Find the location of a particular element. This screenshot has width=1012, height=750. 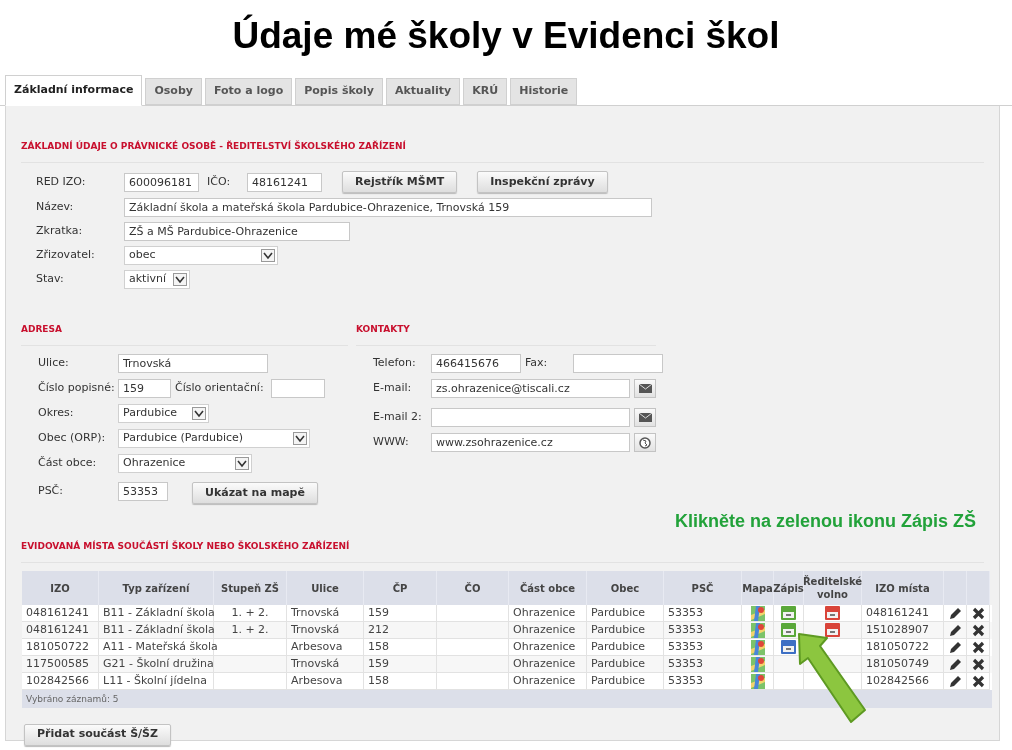

tab: Základní informace is located at coordinates (74, 90).